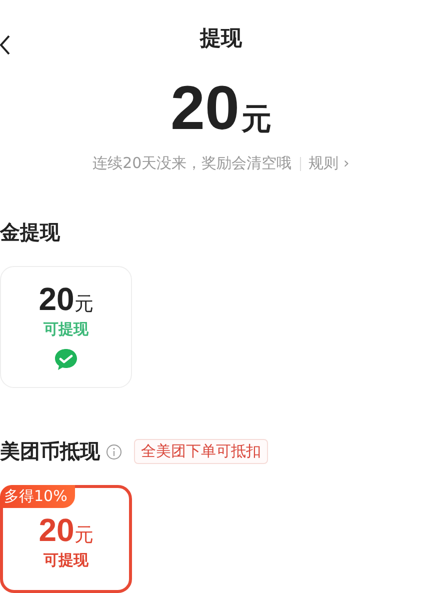 The image size is (442, 593). Describe the element at coordinates (205, 109) in the screenshot. I see `balance-amount: 20` at that location.